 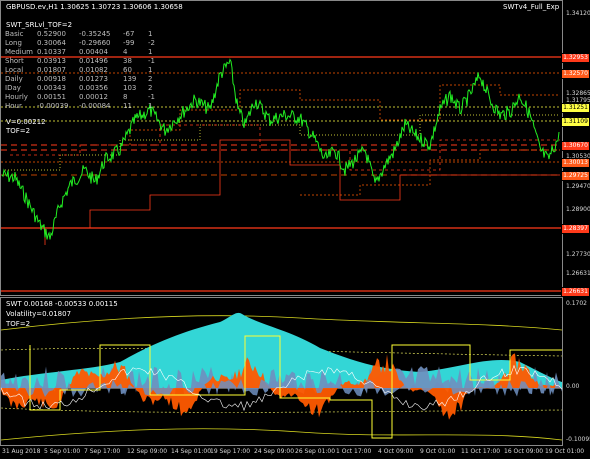 I want to click on time-axis-label: 19 Oct 01:00, so click(x=565, y=451).